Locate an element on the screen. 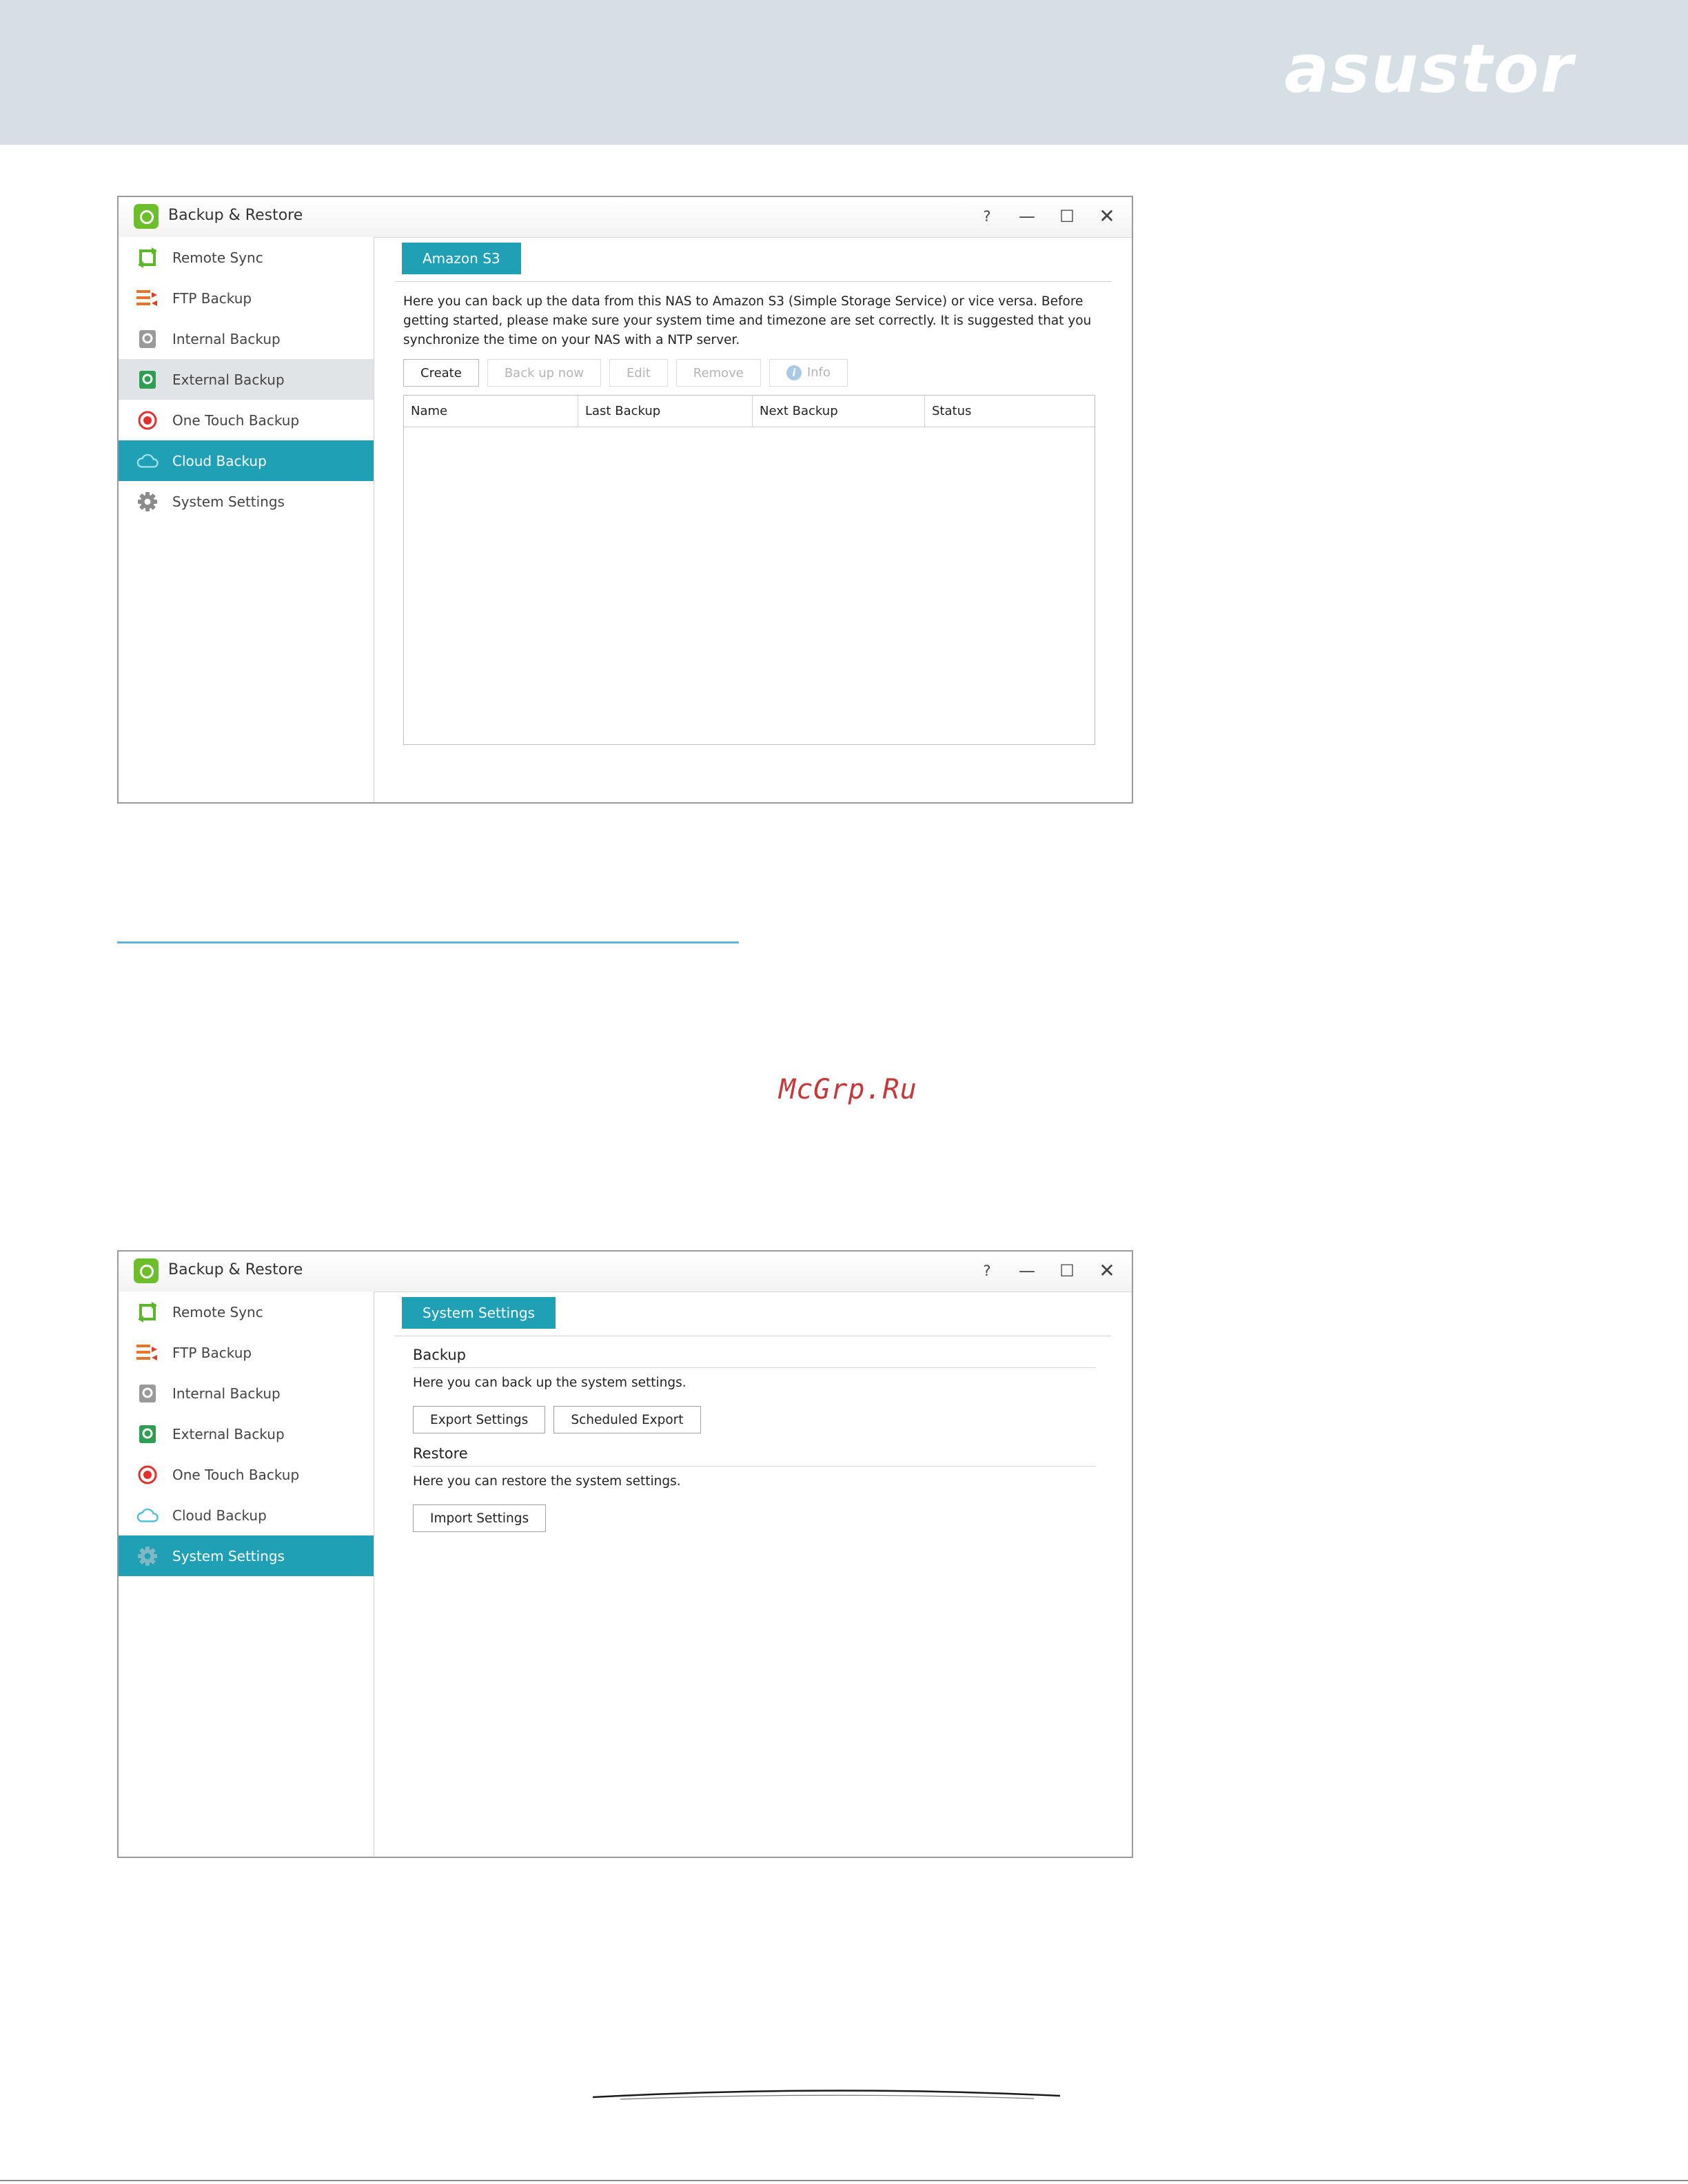 The width and height of the screenshot is (1688, 2184). asustor-logo: asustor is located at coordinates (1429, 69).